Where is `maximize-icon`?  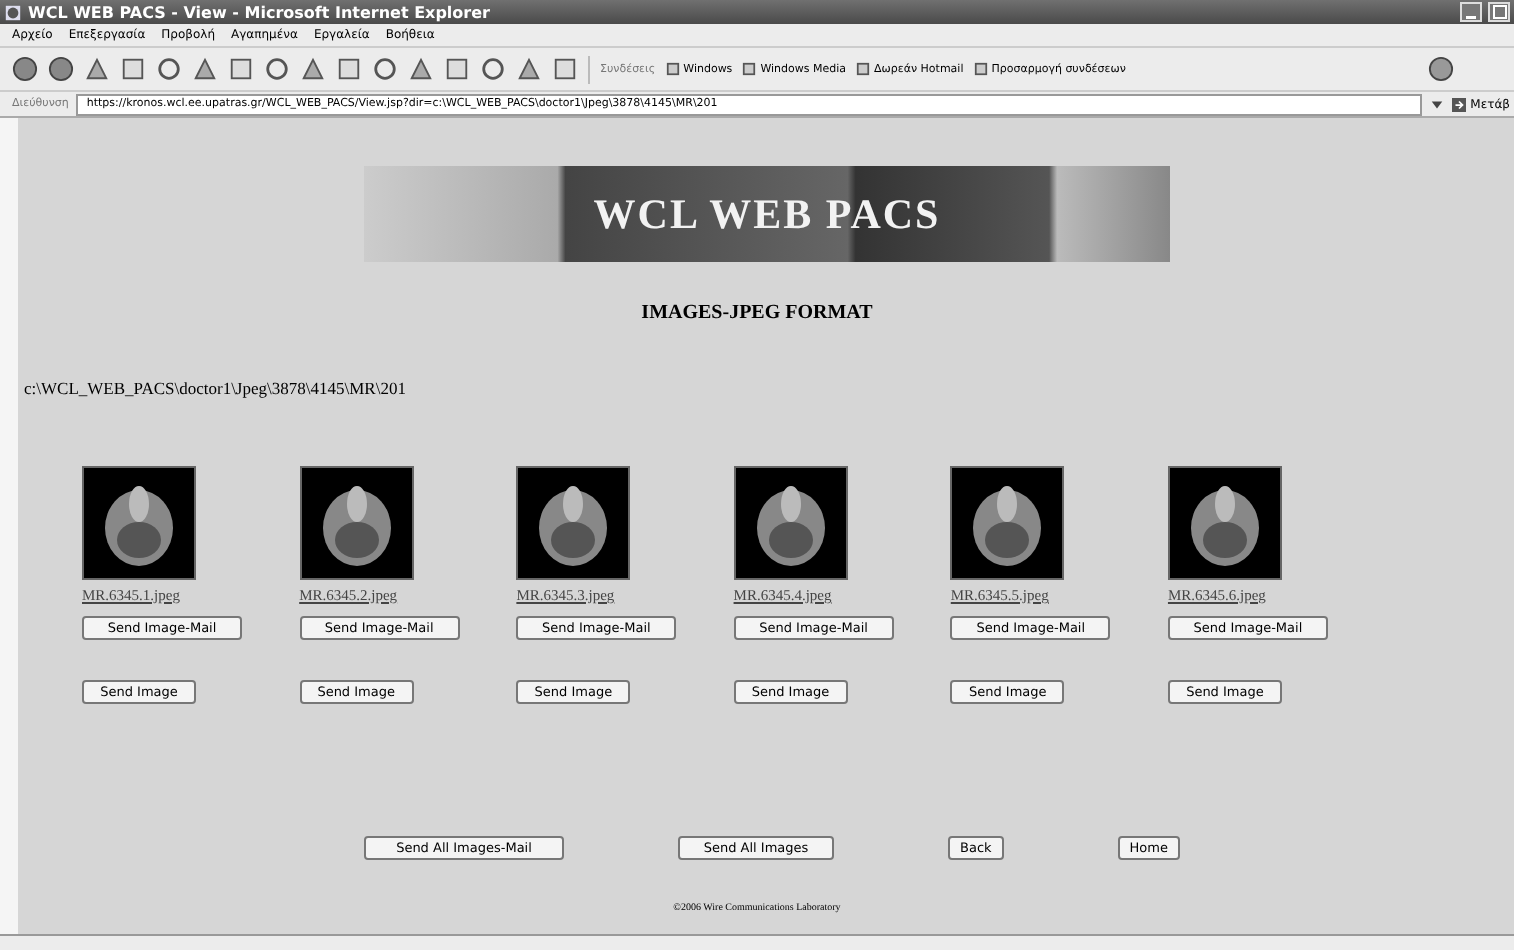
maximize-icon is located at coordinates (1499, 12).